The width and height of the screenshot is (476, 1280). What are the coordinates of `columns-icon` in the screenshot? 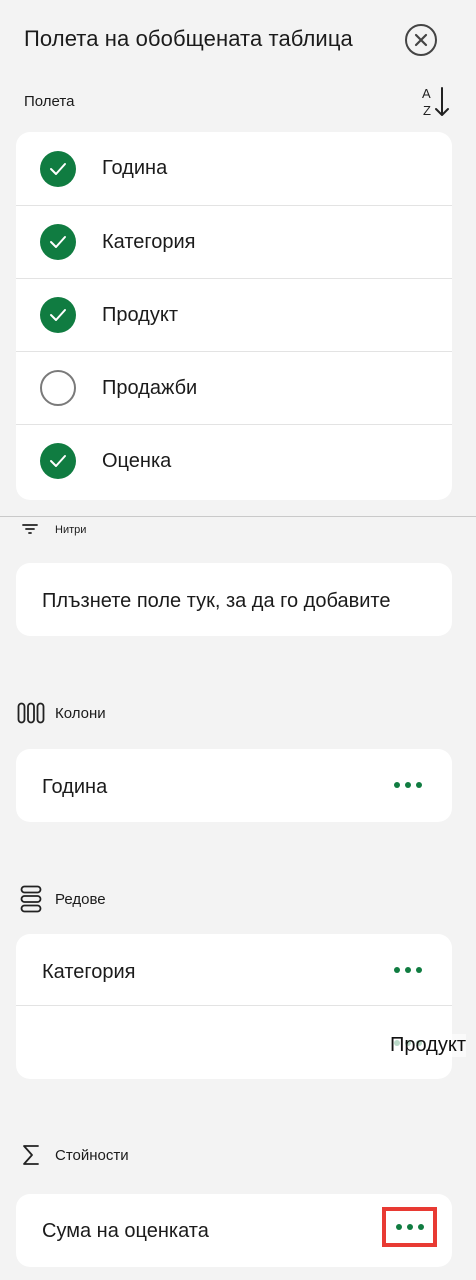 It's located at (31, 713).